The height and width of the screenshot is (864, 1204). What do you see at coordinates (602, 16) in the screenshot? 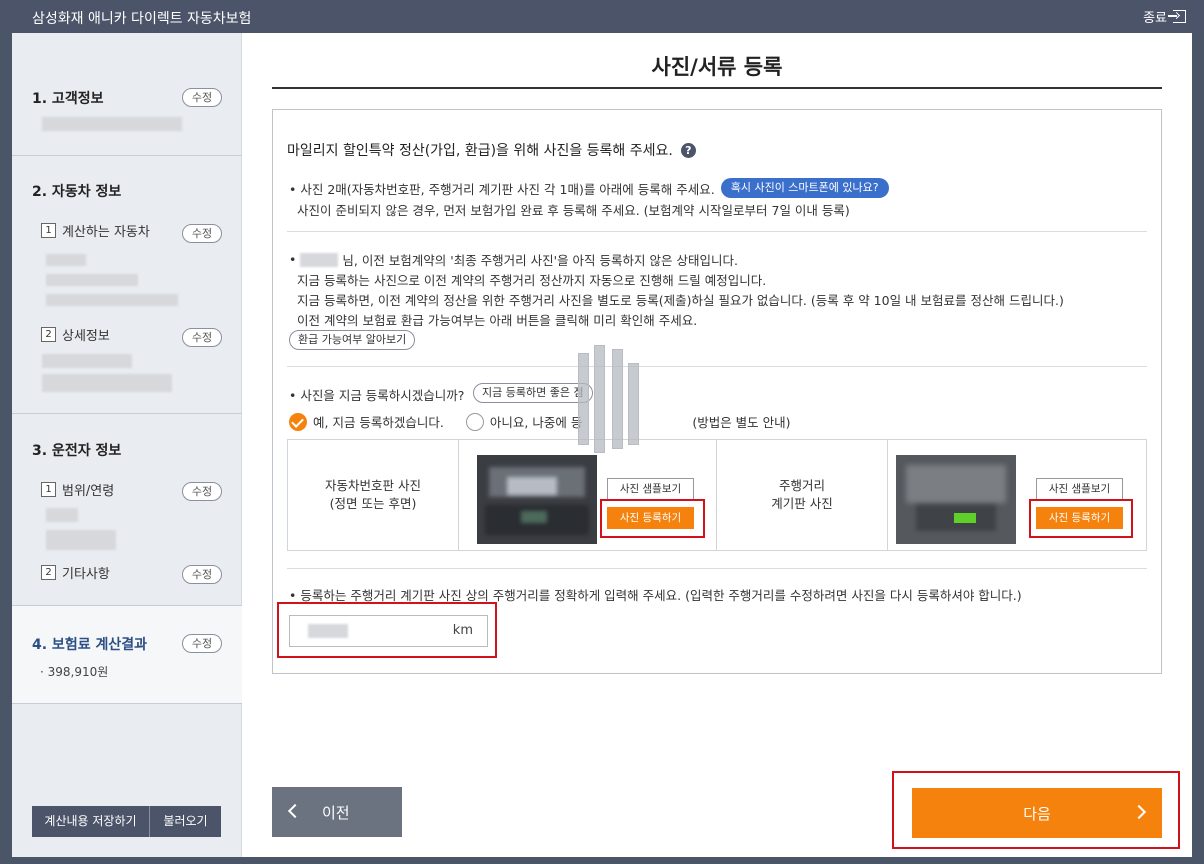
I see `title-bar: 삼성화재 애니카 다이렉트 자동차보험 종료` at bounding box center [602, 16].